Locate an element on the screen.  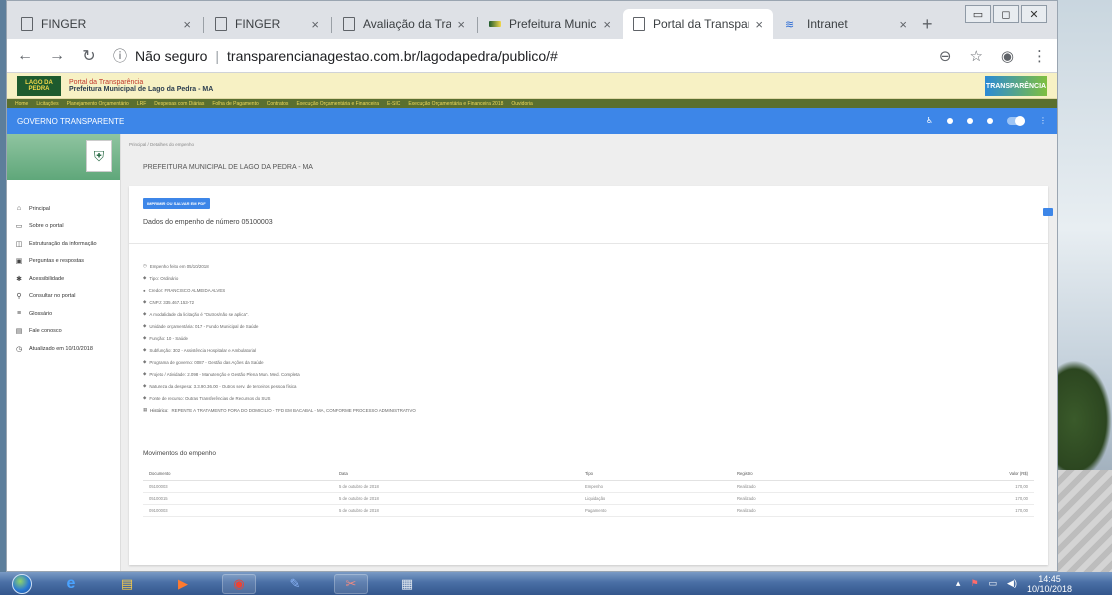
more-icon: ⋮ is located at coordinates (1043, 120).